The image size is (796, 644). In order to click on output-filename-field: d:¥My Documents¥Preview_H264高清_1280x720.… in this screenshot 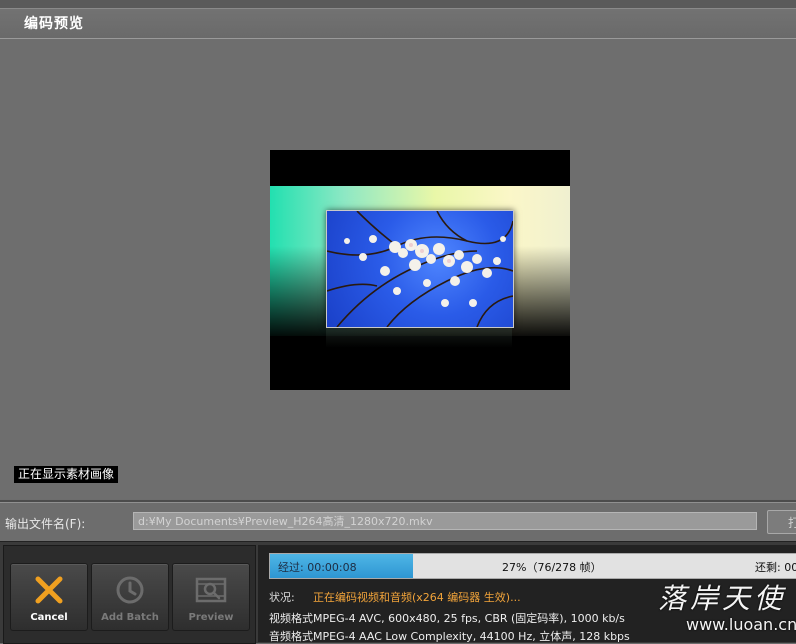, I will do `click(445, 521)`.